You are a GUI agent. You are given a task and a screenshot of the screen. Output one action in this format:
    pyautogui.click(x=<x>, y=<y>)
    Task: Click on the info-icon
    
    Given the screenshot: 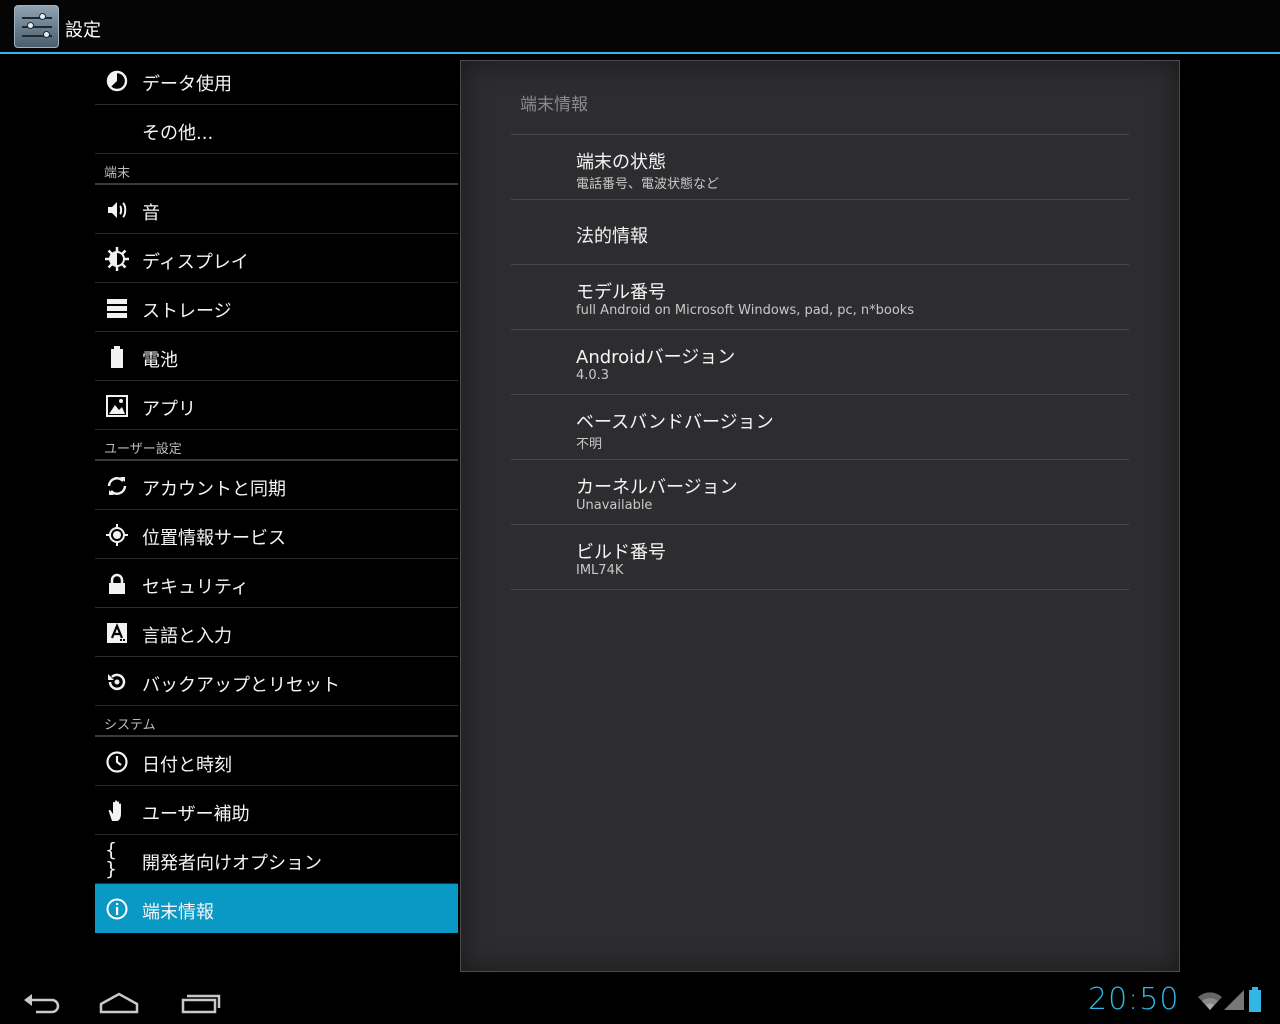 What is the action you would take?
    pyautogui.click(x=117, y=909)
    